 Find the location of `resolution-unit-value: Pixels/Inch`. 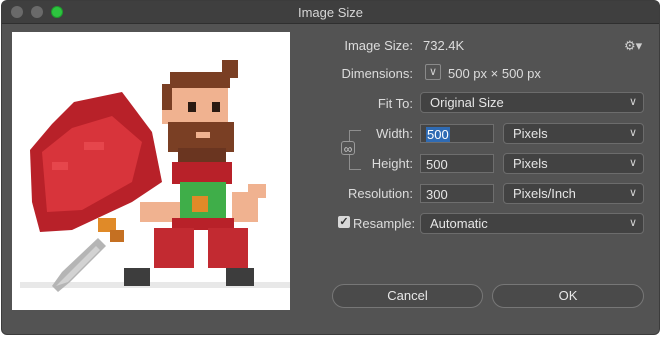

resolution-unit-value: Pixels/Inch is located at coordinates (544, 193).